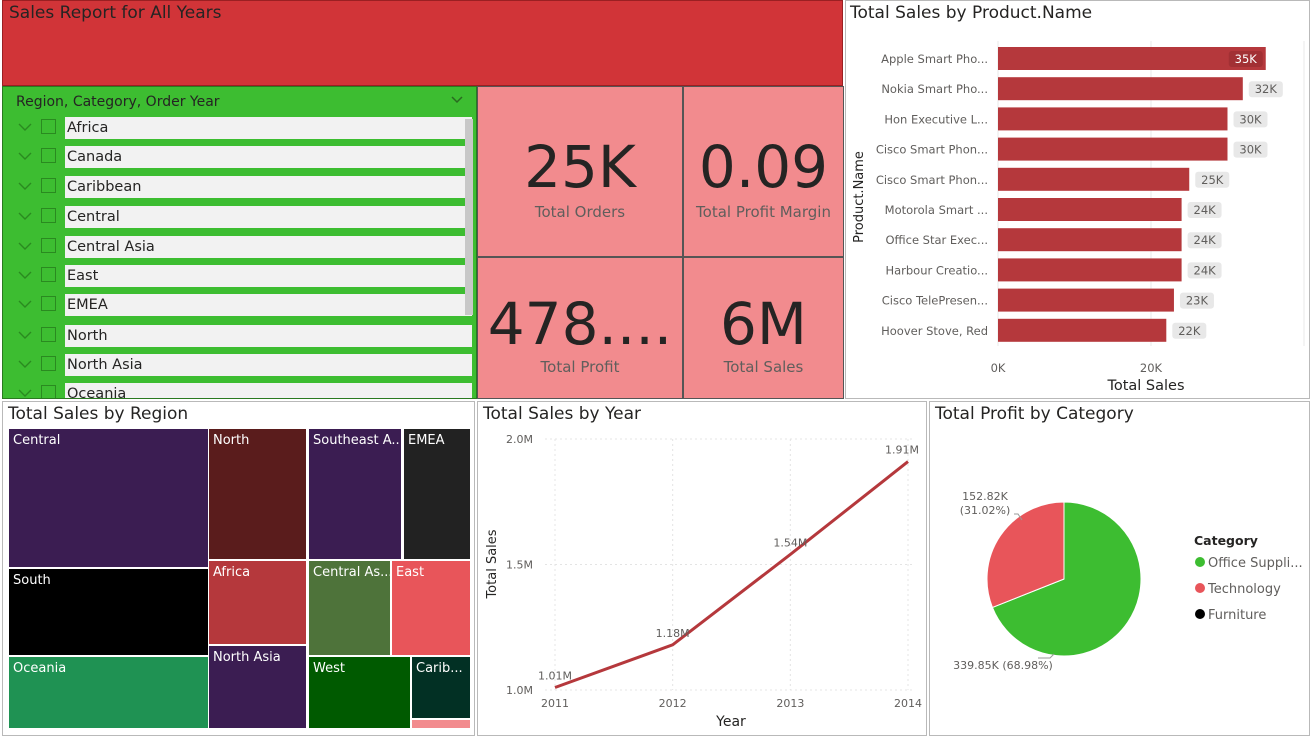 The width and height of the screenshot is (1313, 739). I want to click on slicer-item: Oceania, so click(238, 390).